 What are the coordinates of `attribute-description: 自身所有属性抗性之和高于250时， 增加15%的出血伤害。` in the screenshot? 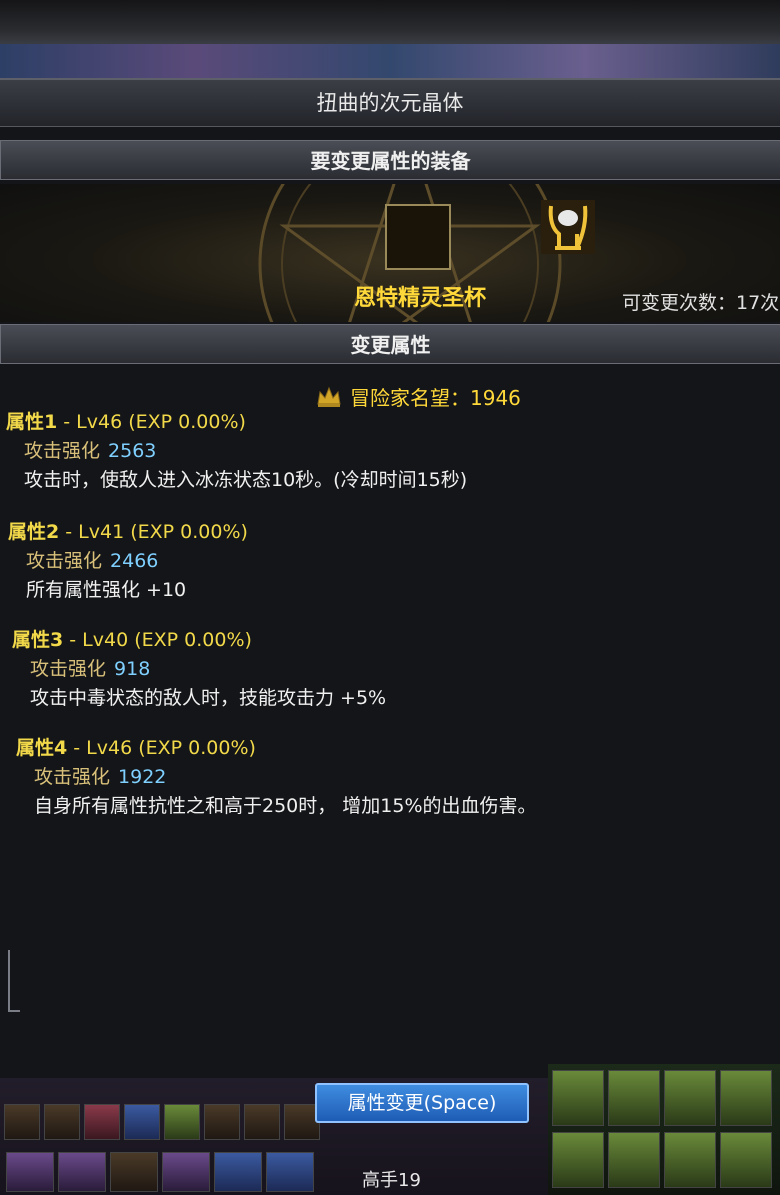 It's located at (285, 806).